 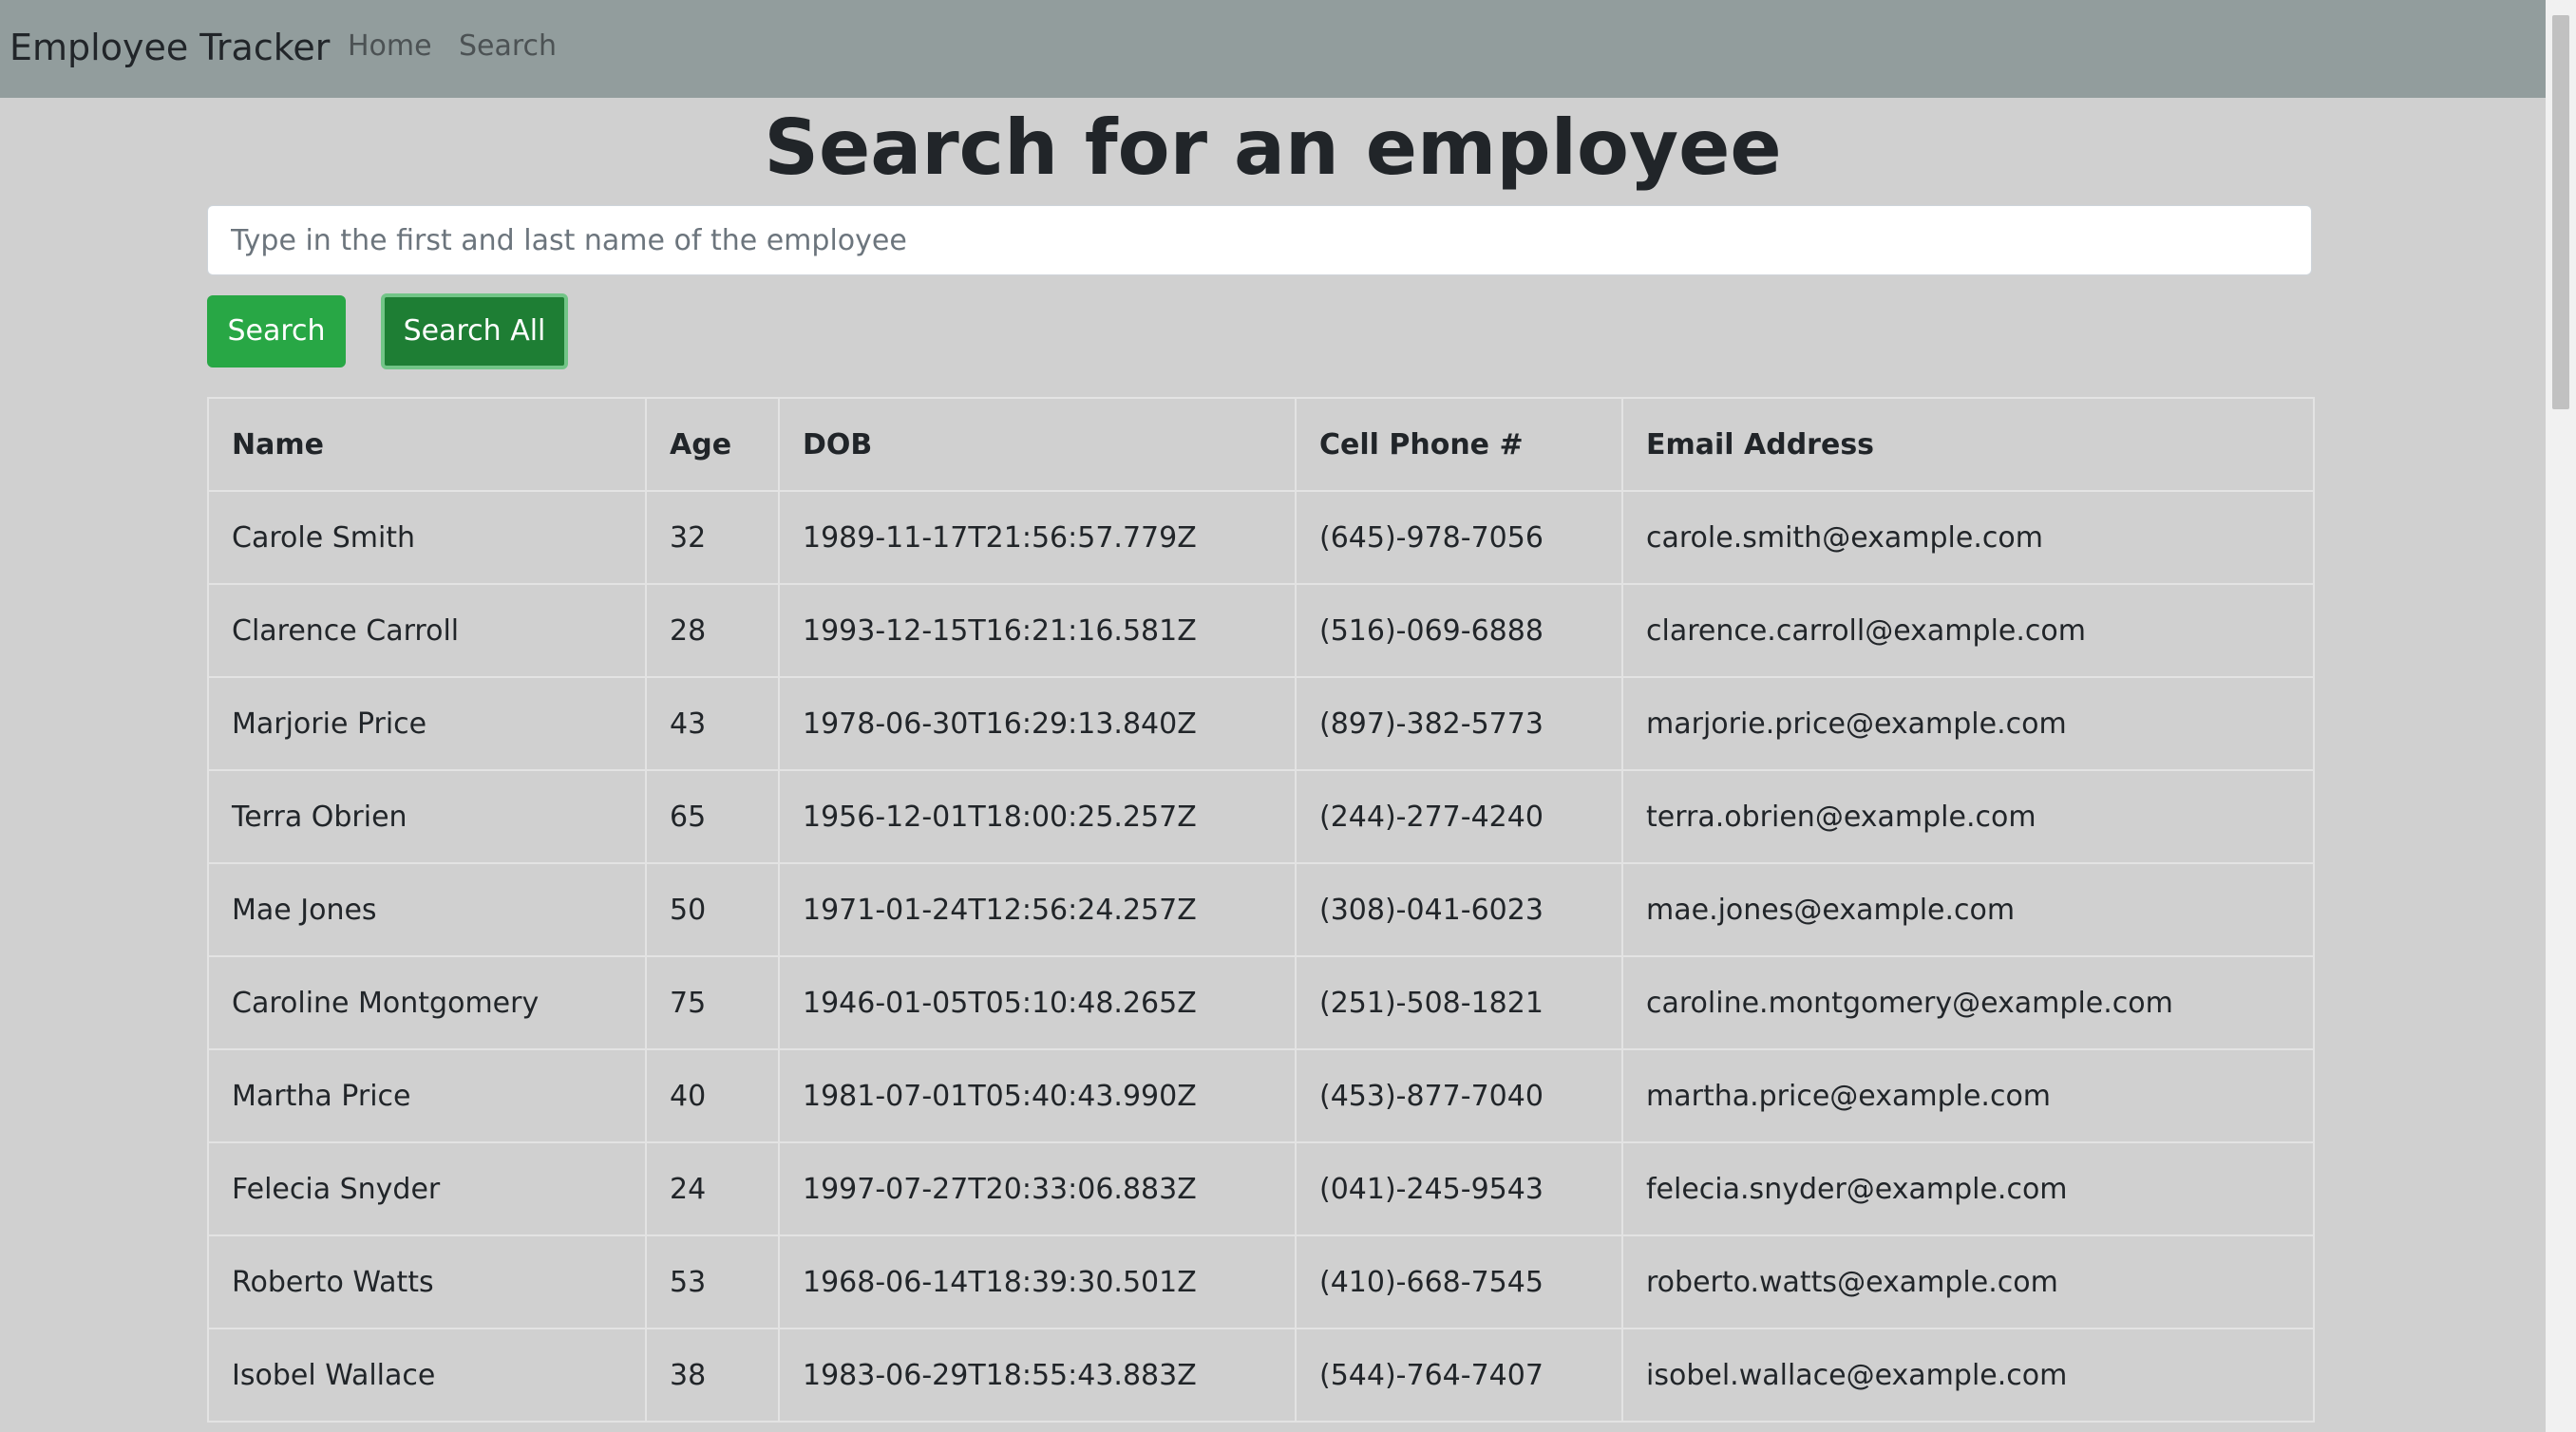 What do you see at coordinates (712, 537) in the screenshot?
I see `cell-age: 32` at bounding box center [712, 537].